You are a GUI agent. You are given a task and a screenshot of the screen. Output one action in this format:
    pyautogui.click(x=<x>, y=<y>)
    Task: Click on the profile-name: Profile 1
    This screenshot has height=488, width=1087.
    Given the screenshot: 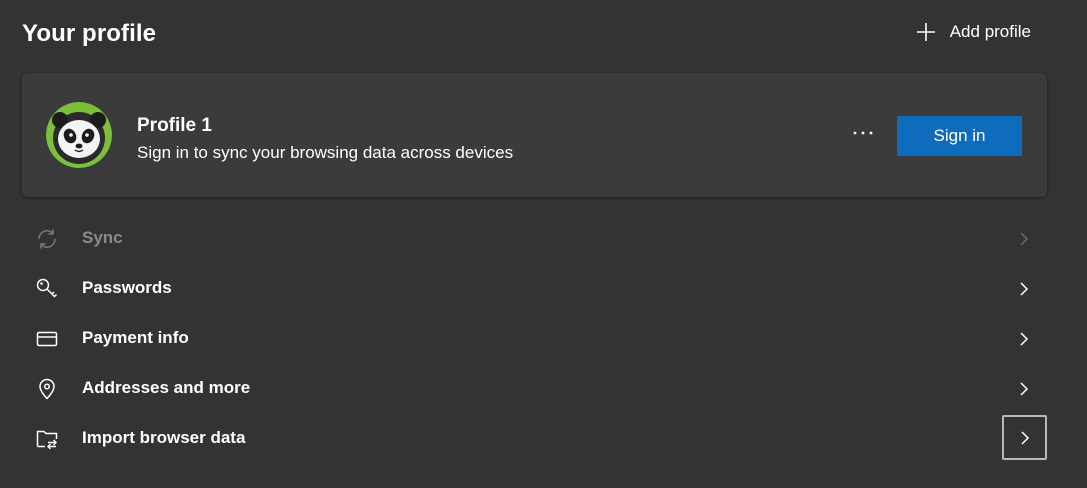 What is the action you would take?
    pyautogui.click(x=174, y=125)
    